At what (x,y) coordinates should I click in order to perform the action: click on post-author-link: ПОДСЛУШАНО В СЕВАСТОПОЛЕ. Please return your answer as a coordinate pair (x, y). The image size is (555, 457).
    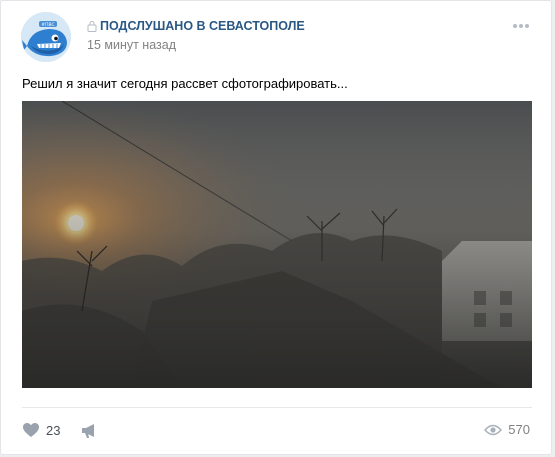
    Looking at the image, I should click on (196, 26).